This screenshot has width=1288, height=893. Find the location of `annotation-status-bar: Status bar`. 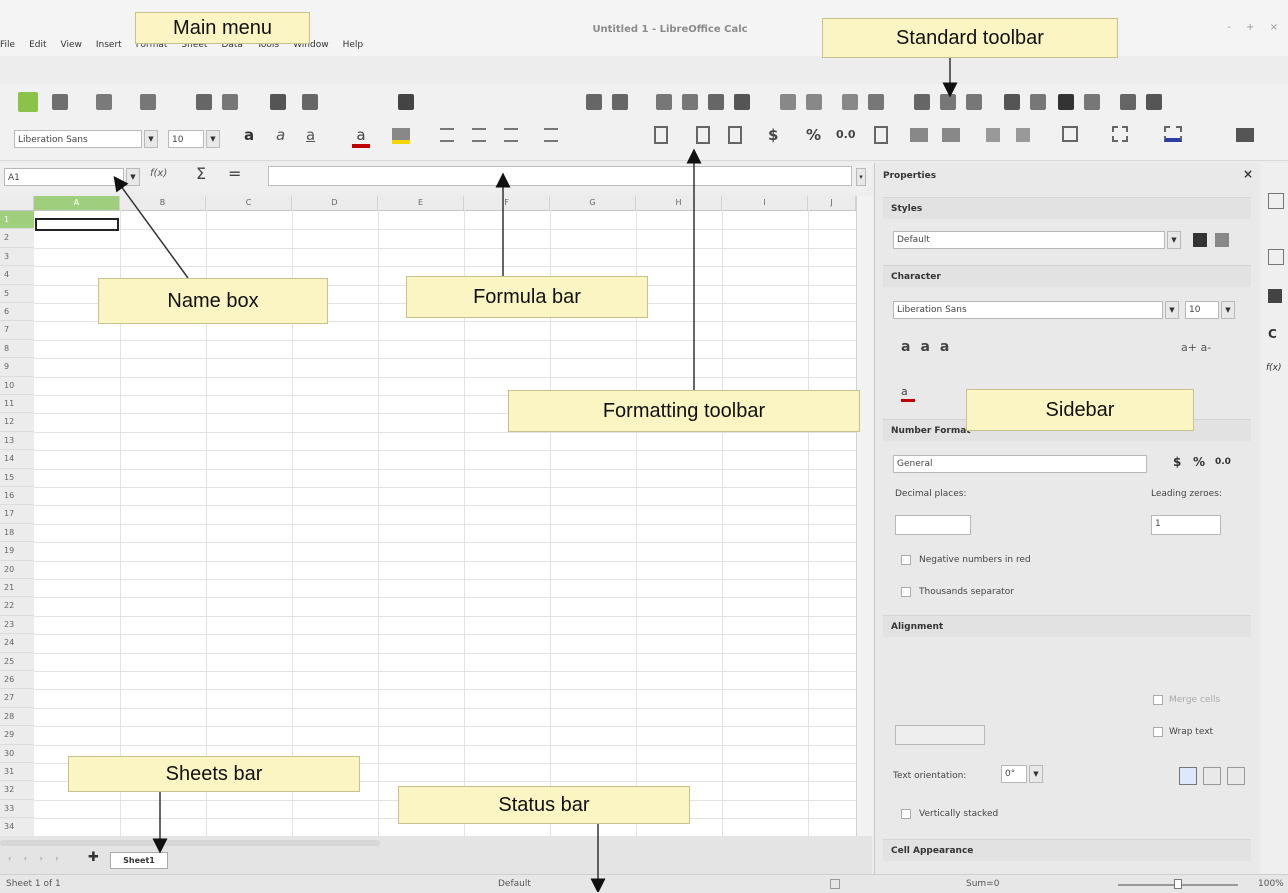

annotation-status-bar: Status bar is located at coordinates (544, 805).